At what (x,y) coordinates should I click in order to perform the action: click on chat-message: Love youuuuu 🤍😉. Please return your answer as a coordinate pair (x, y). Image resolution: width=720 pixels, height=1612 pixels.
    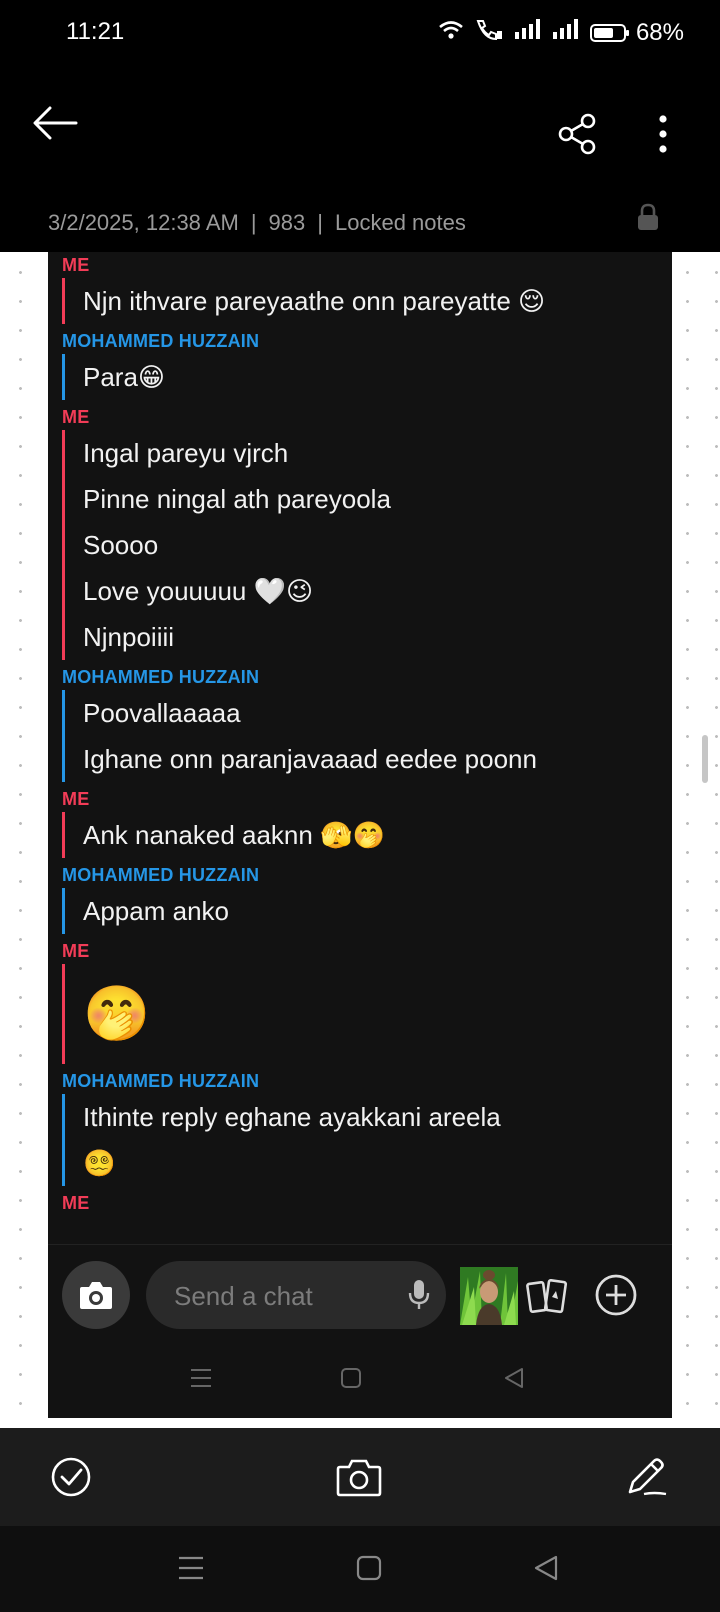
    Looking at the image, I should click on (198, 591).